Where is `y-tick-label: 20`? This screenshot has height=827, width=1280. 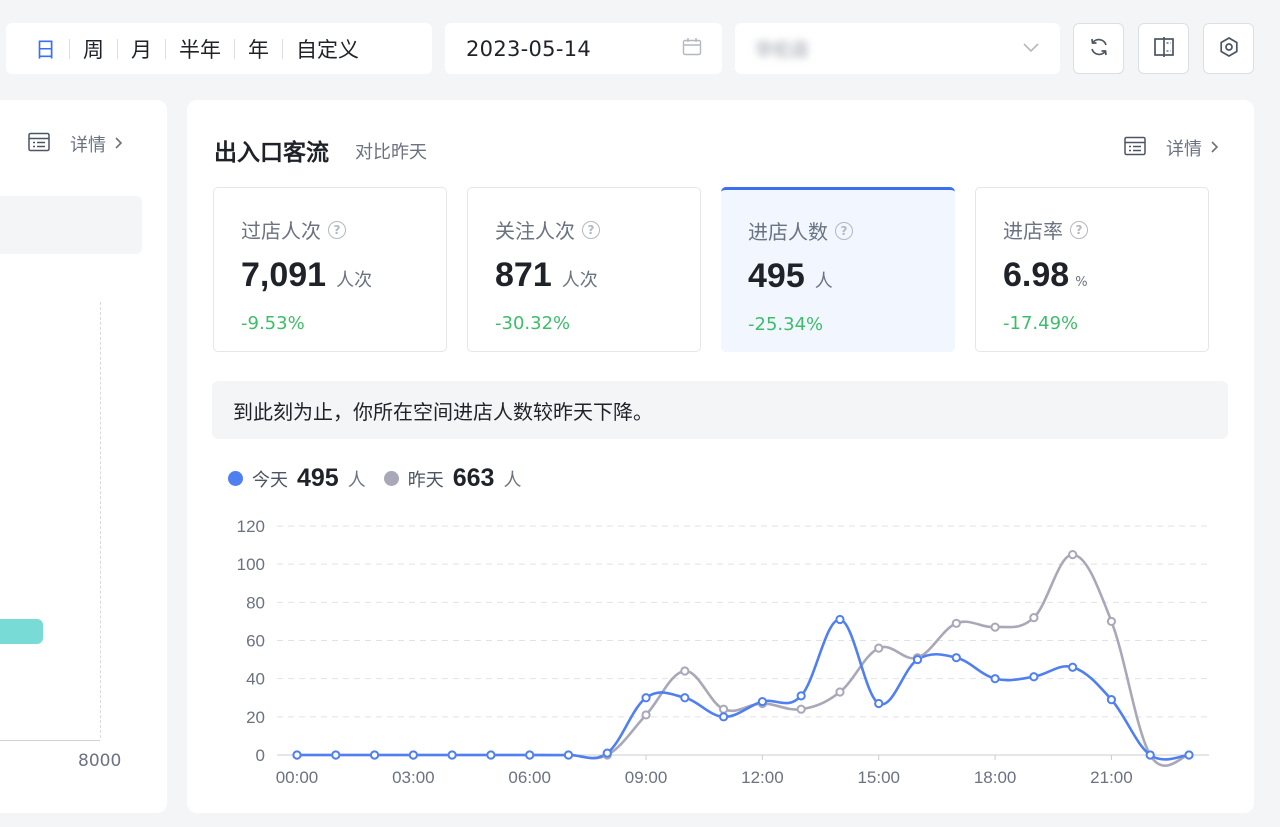
y-tick-label: 20 is located at coordinates (255, 717).